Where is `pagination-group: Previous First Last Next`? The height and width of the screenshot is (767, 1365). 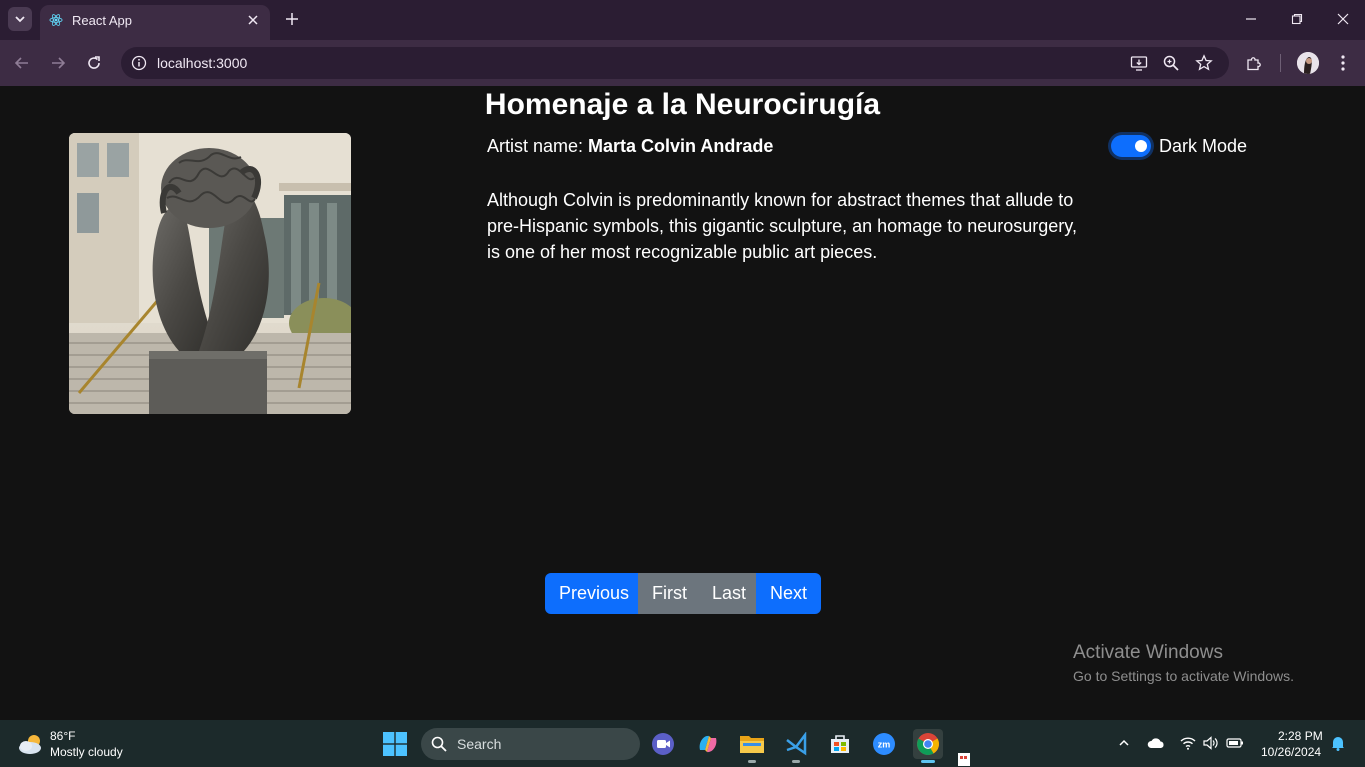 pagination-group: Previous First Last Next is located at coordinates (683, 593).